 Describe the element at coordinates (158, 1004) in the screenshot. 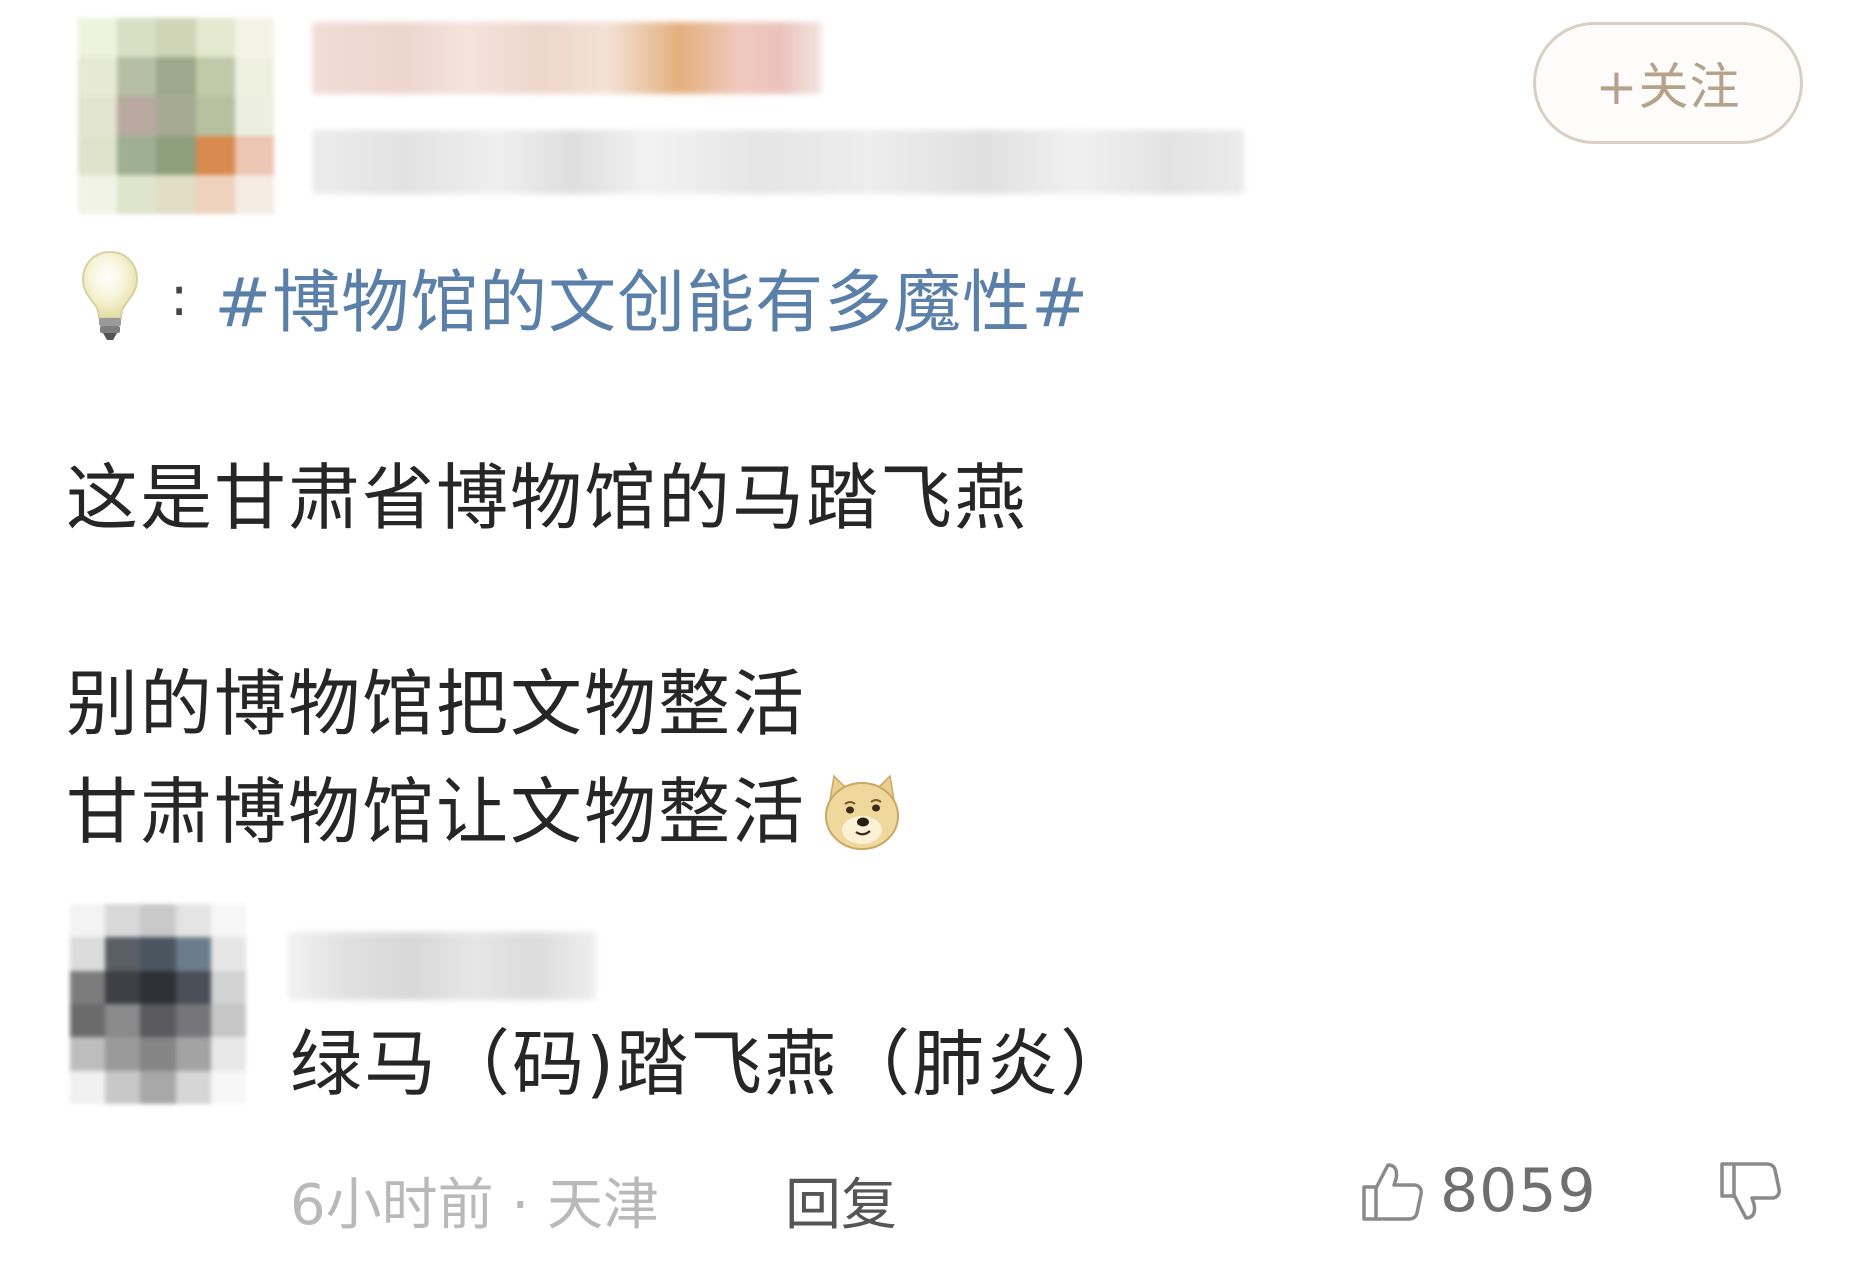

I see `commenter-avatar` at that location.